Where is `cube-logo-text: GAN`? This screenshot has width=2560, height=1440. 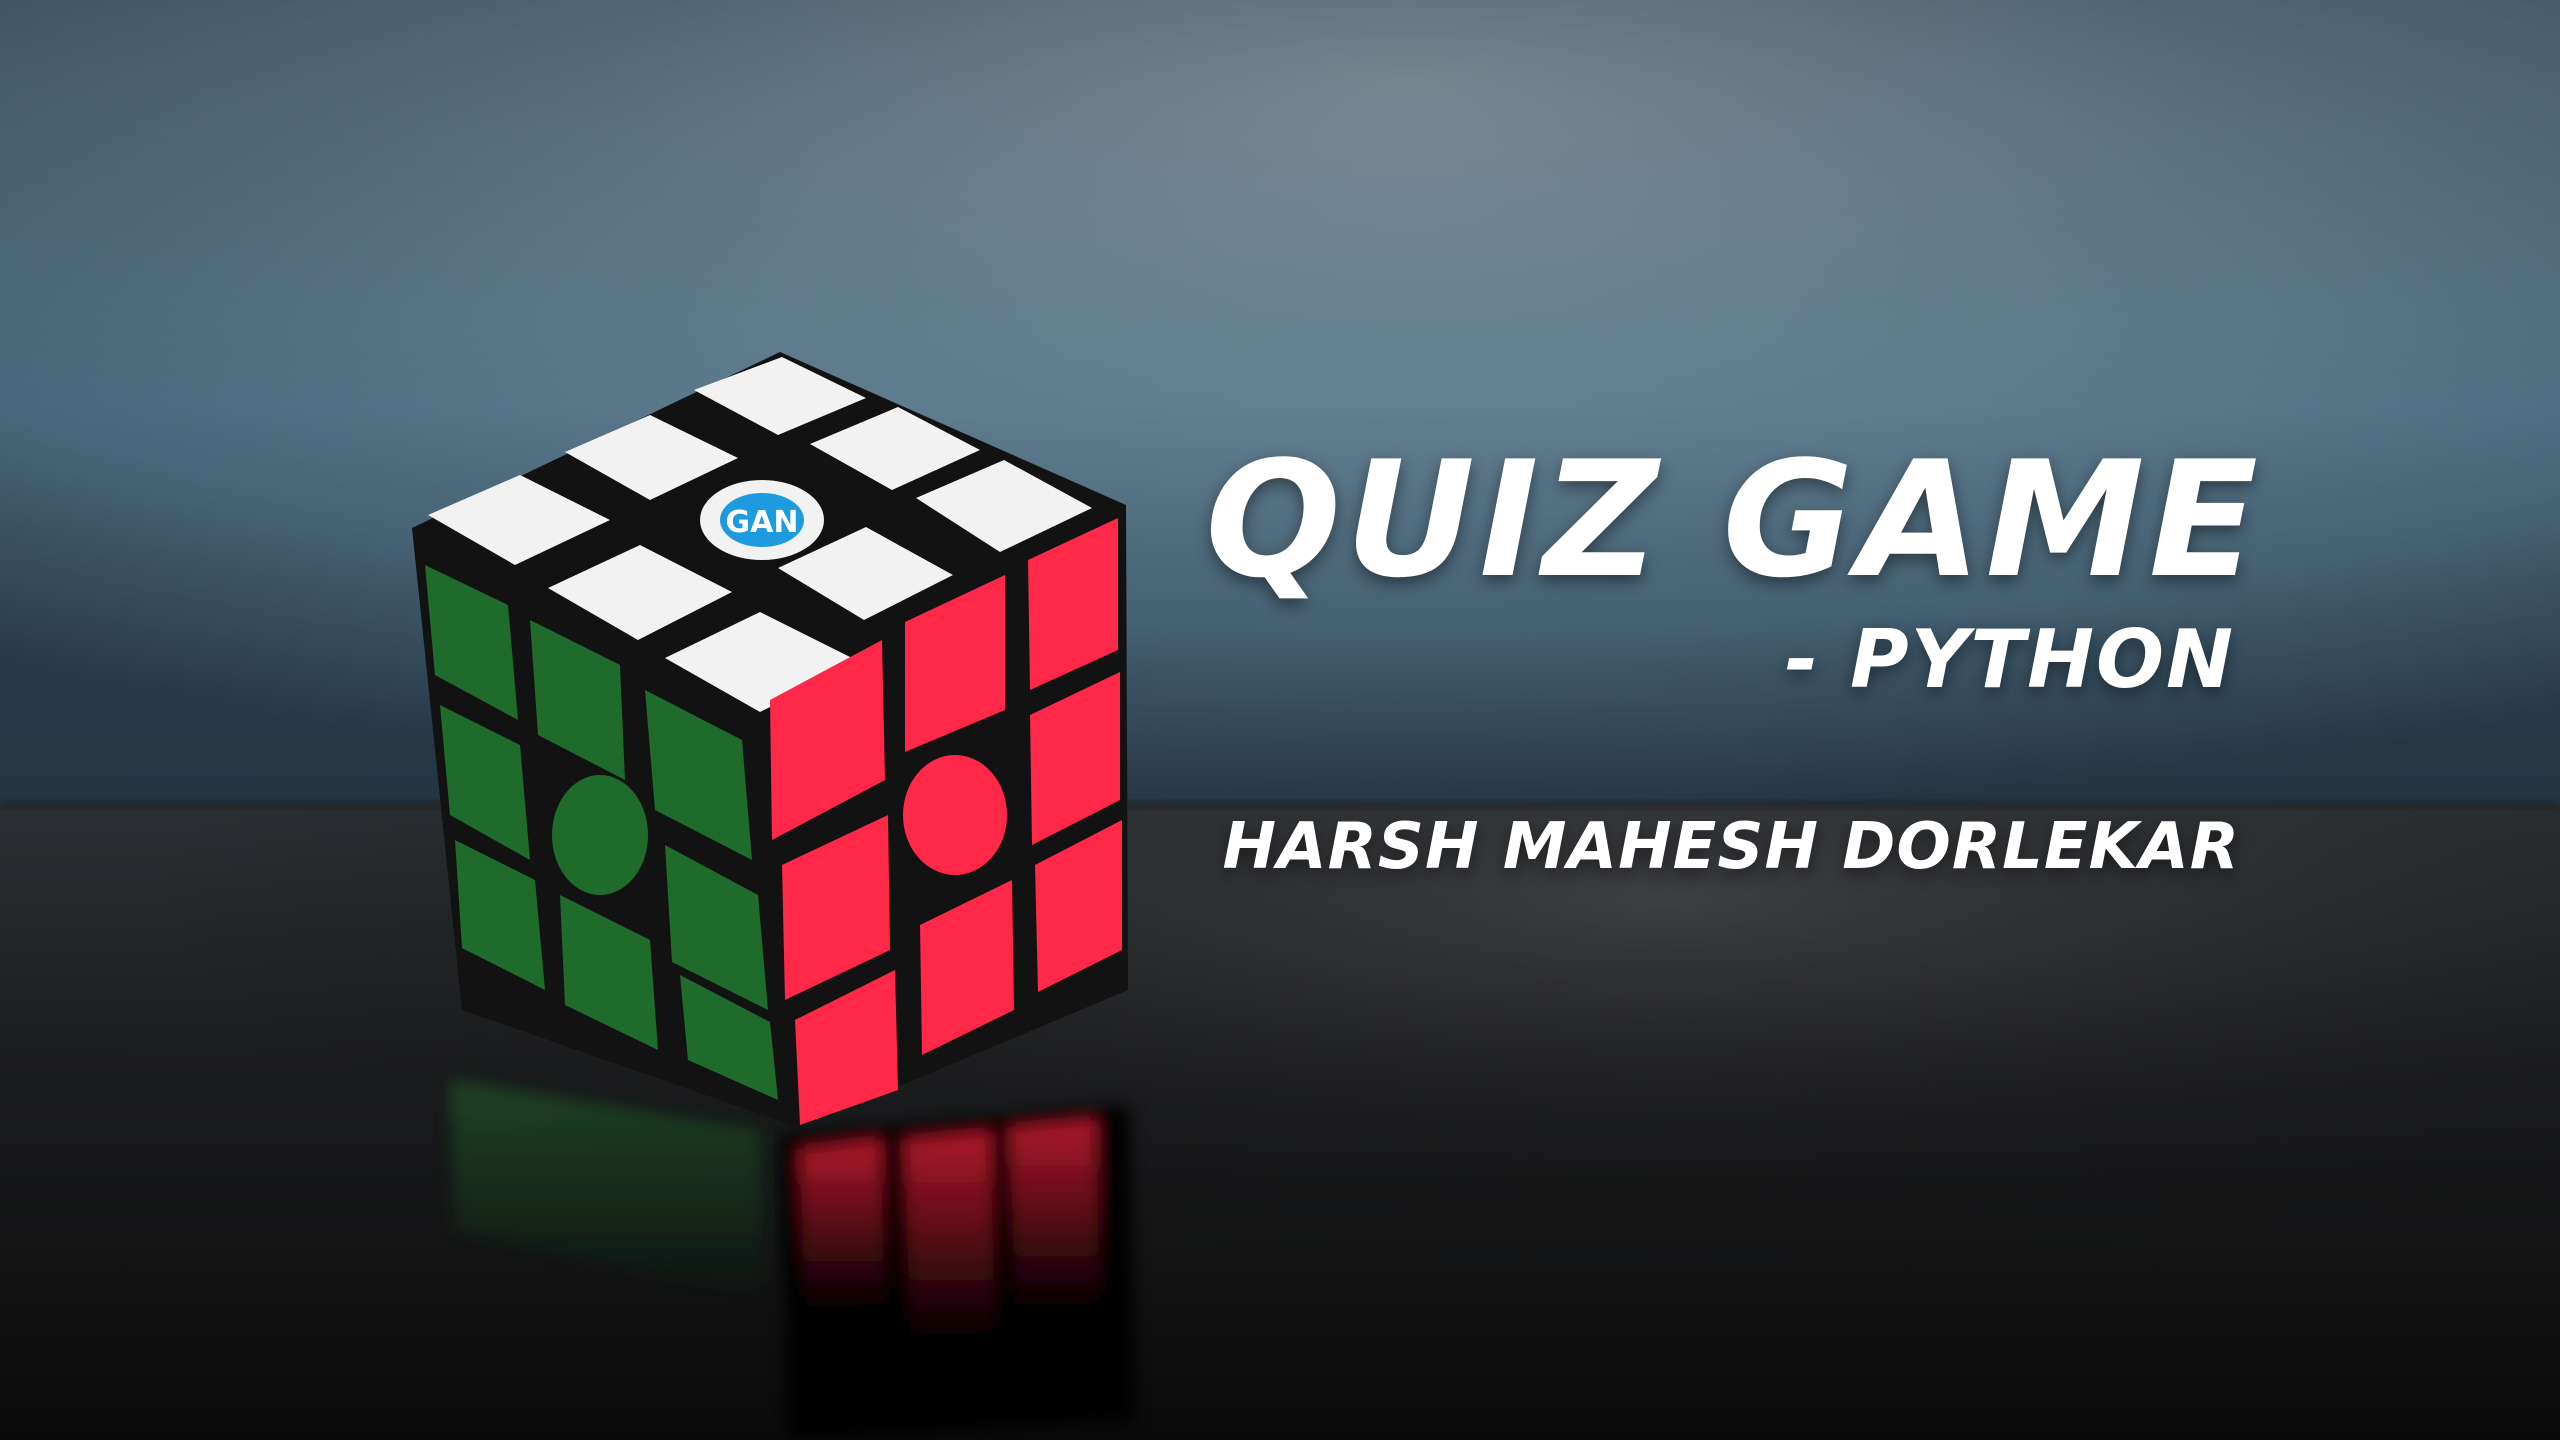 cube-logo-text: GAN is located at coordinates (762, 522).